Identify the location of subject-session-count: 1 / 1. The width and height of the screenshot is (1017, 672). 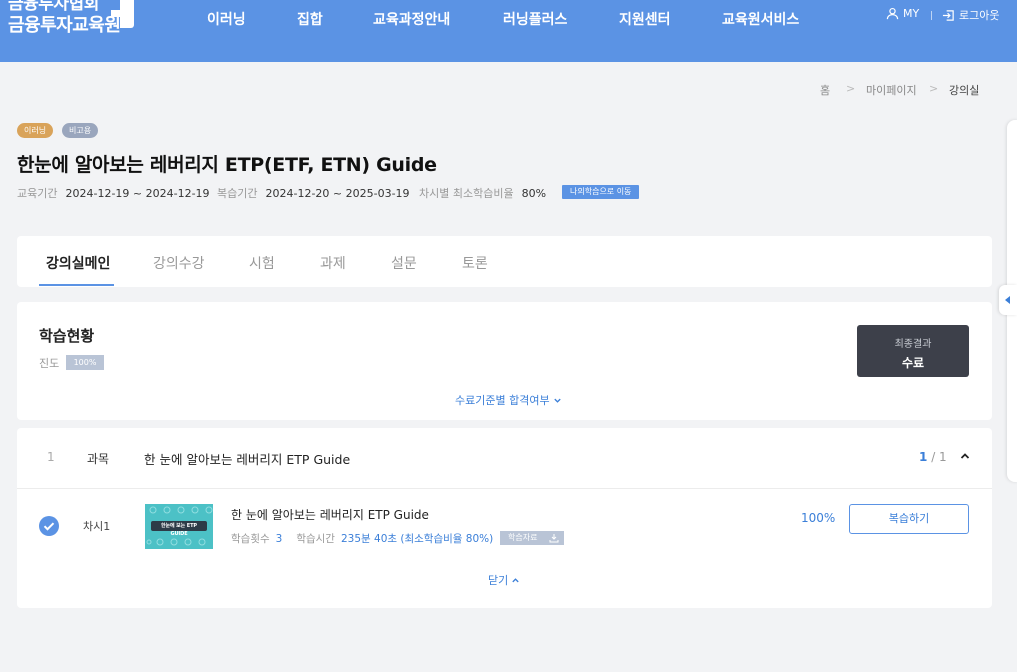
(933, 457).